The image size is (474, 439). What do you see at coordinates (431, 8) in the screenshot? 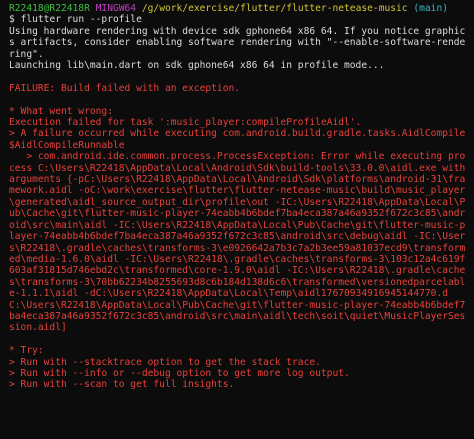
I see `prompt-branch: (main)` at bounding box center [431, 8].